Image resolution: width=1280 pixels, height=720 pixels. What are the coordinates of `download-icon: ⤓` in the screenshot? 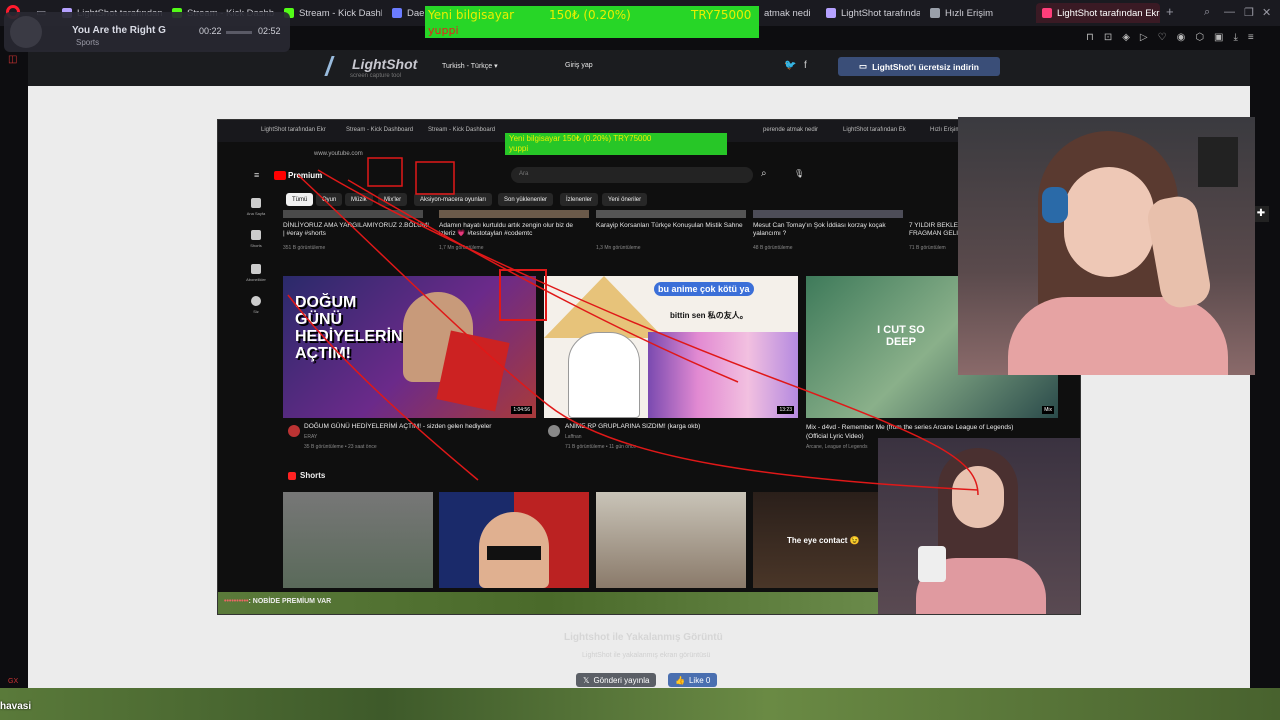 It's located at (1236, 39).